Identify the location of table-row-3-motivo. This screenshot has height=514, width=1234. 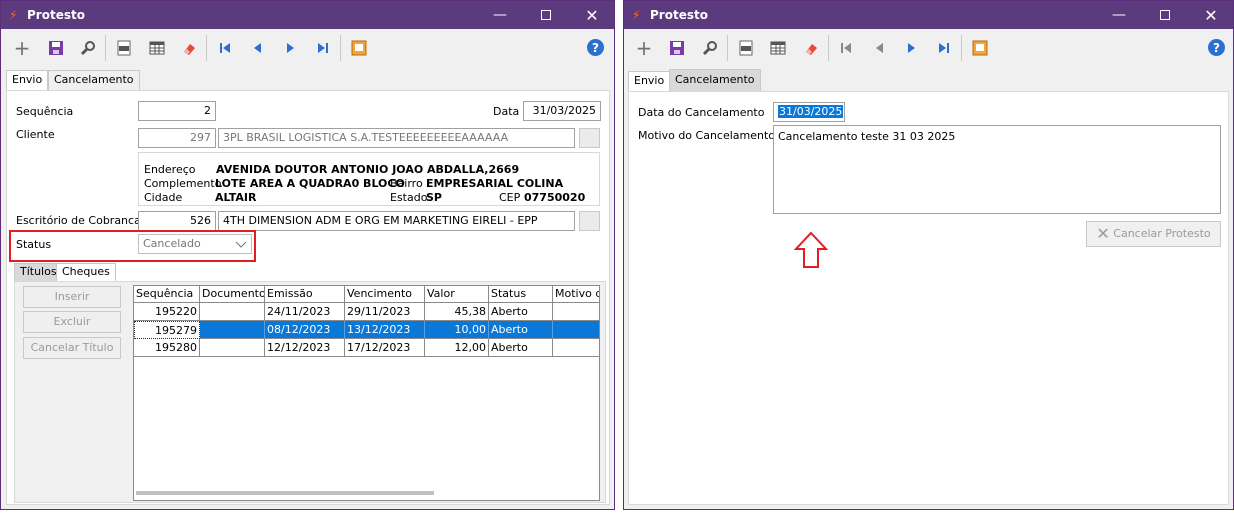
(576, 348).